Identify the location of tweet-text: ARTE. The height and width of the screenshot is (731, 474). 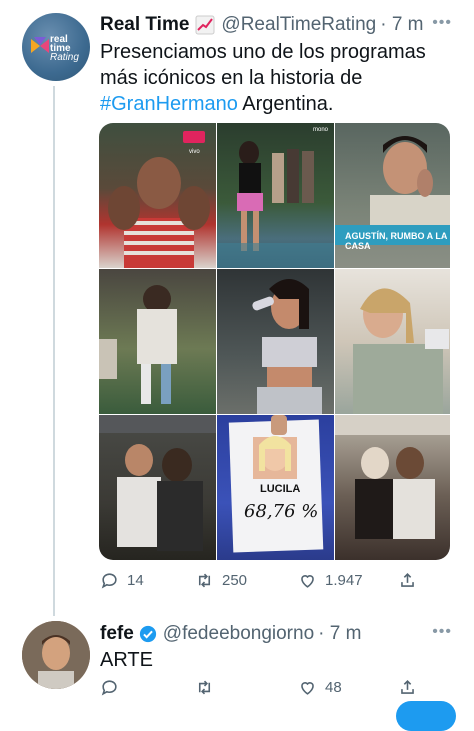
(126, 660).